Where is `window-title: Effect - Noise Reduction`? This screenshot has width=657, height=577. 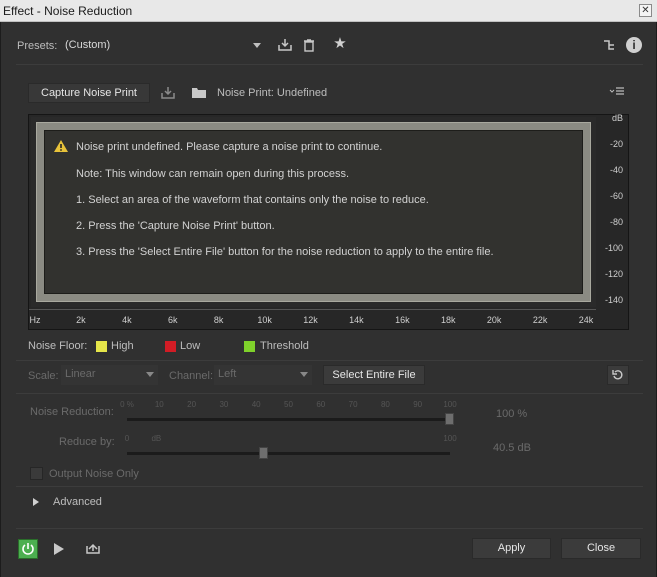 window-title: Effect - Noise Reduction is located at coordinates (68, 11).